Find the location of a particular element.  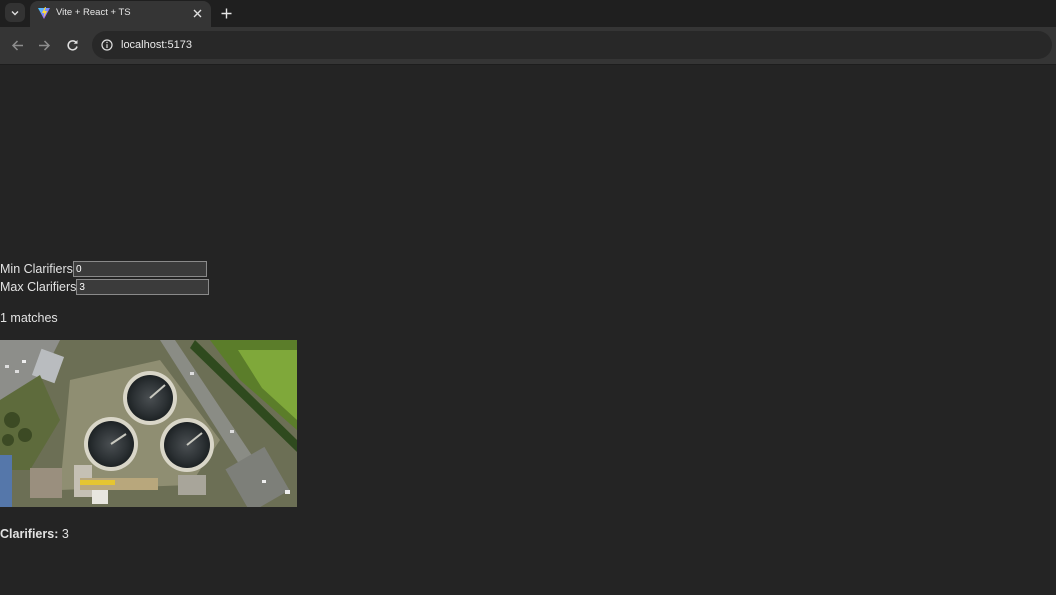

back-button is located at coordinates (17, 45).